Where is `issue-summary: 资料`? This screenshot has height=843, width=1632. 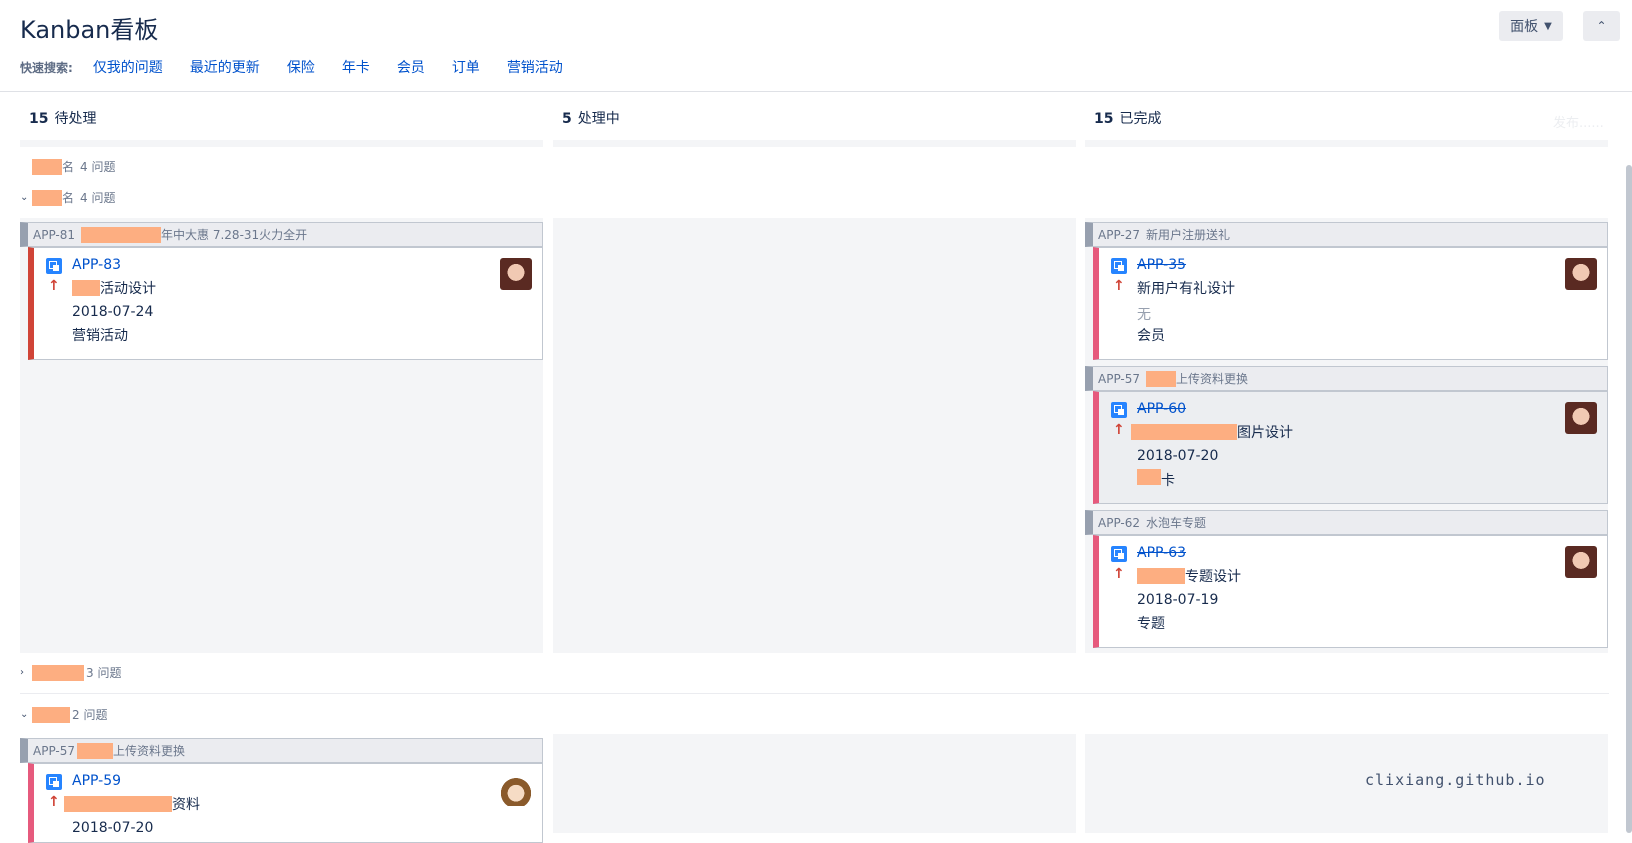
issue-summary: 资料 is located at coordinates (132, 804).